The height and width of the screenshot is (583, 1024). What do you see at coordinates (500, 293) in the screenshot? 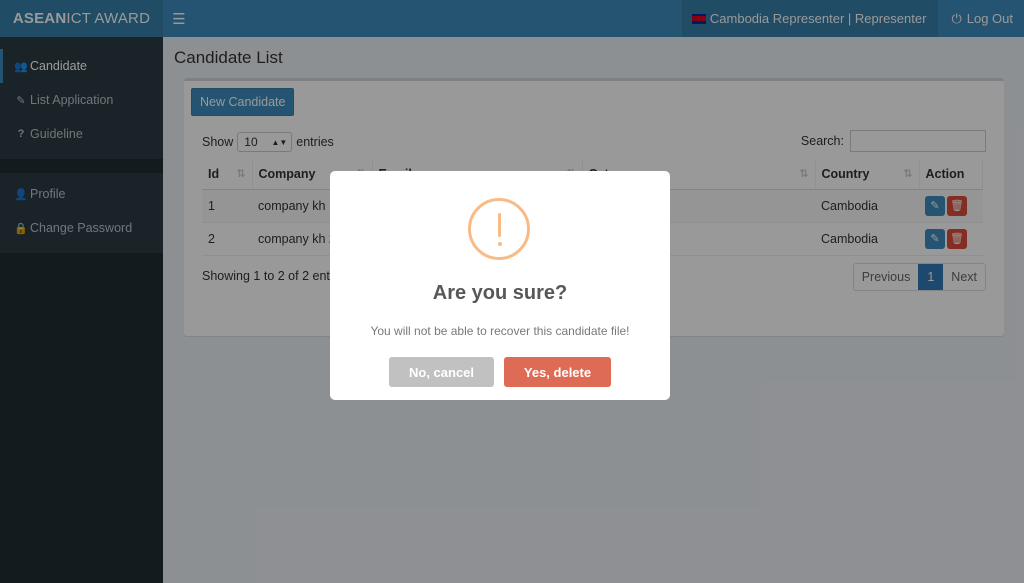
I see `dialog-title: Are you sure?` at bounding box center [500, 293].